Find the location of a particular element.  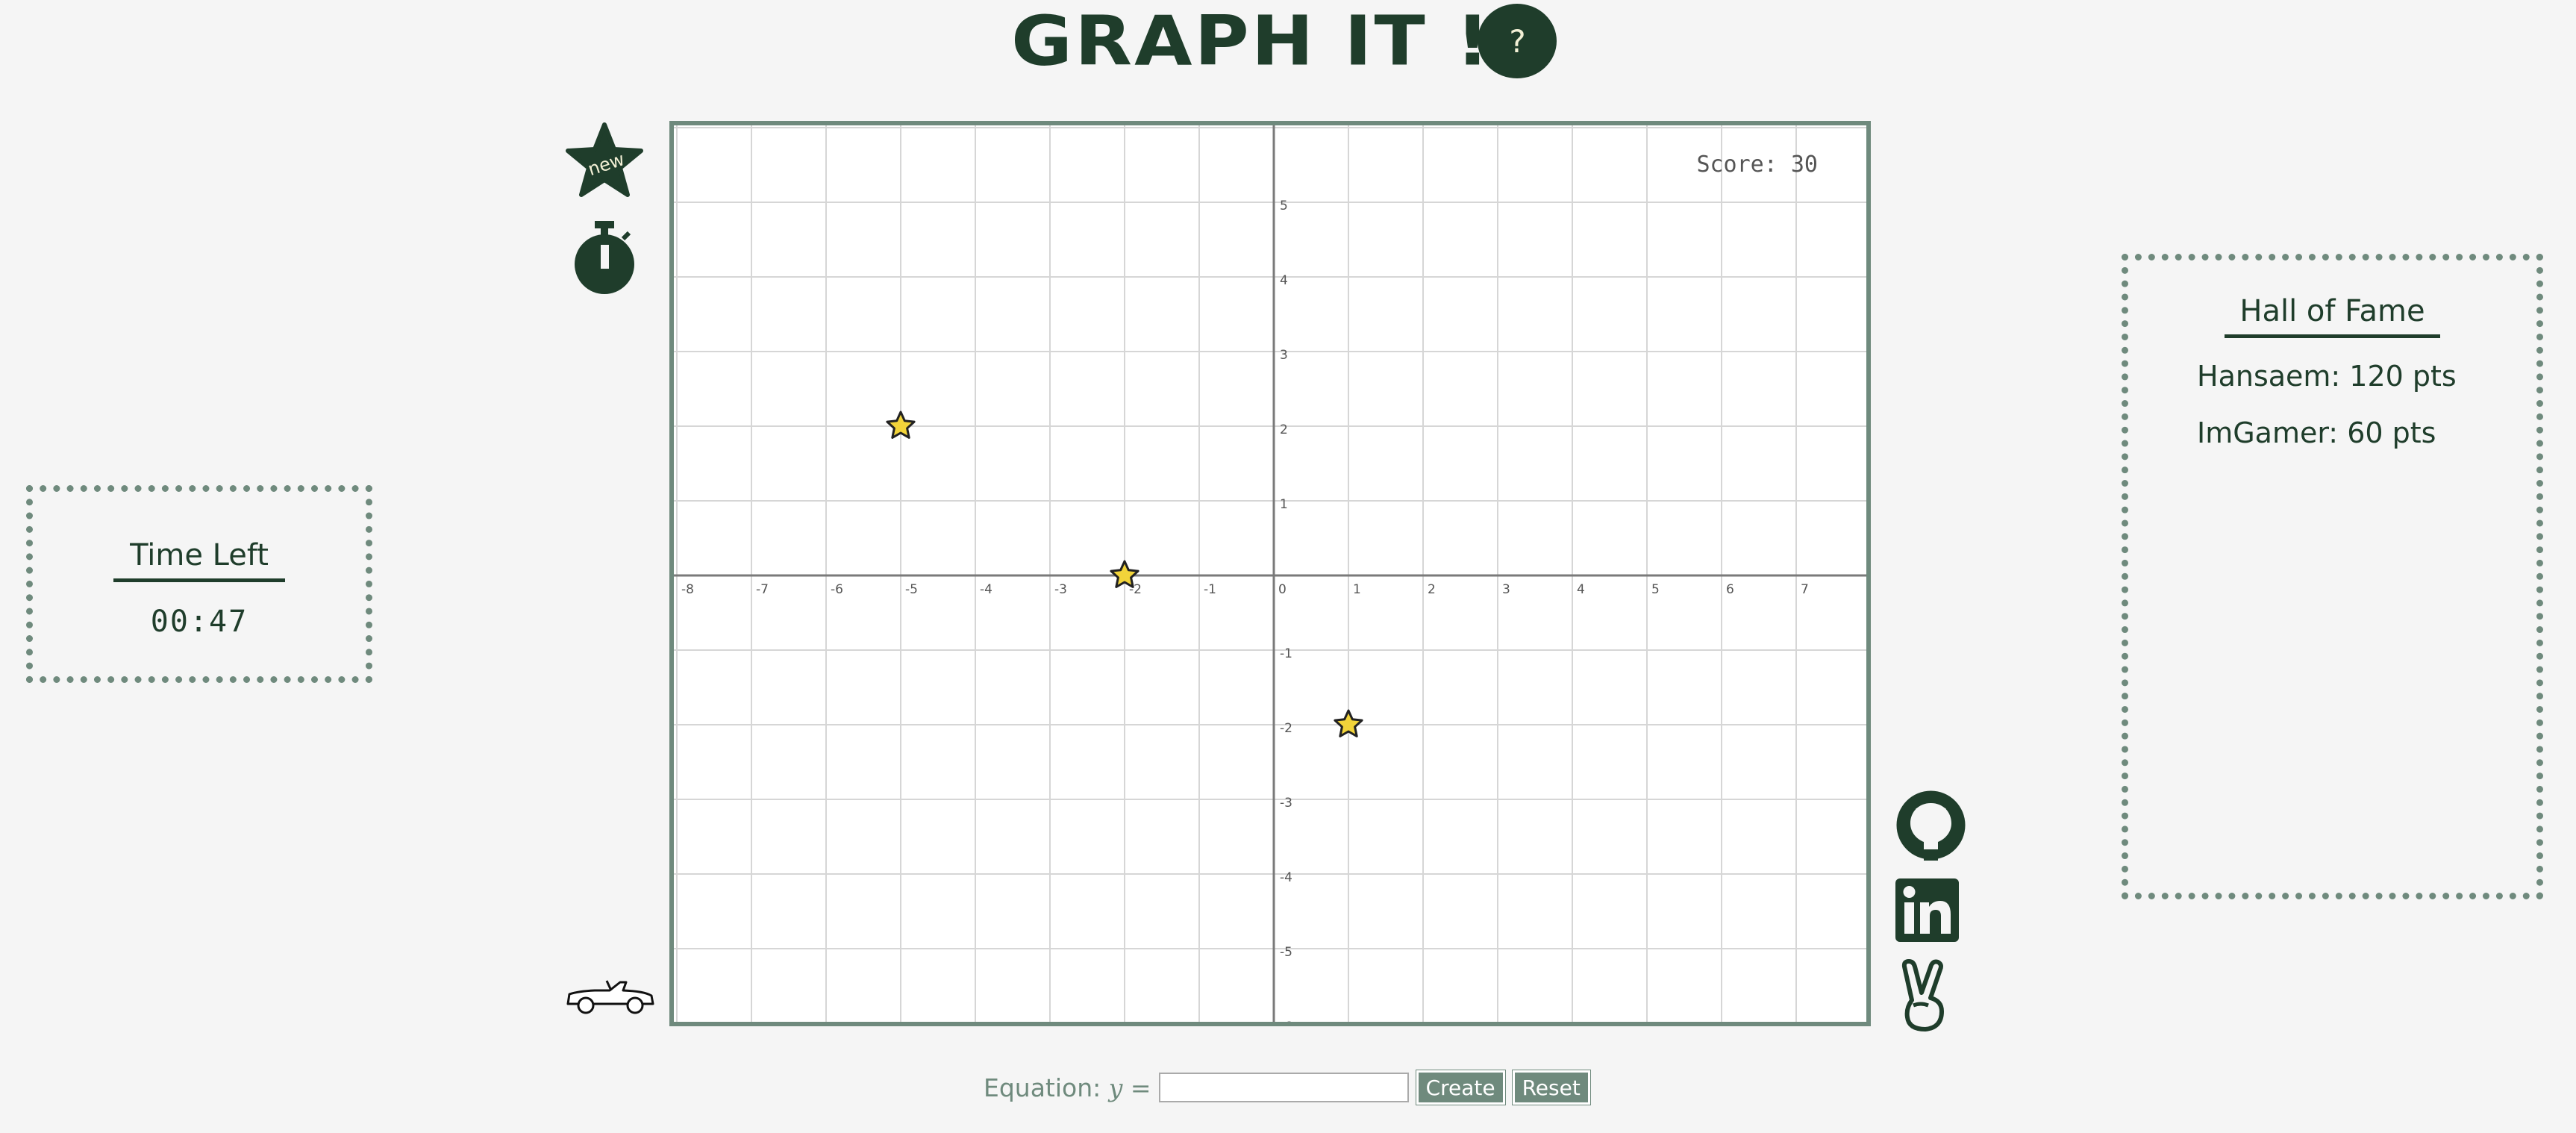

score-display: Score: 30 is located at coordinates (1757, 165).